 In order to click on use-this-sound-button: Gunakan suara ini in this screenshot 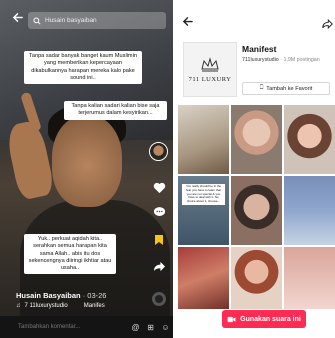, I will do `click(264, 319)`.